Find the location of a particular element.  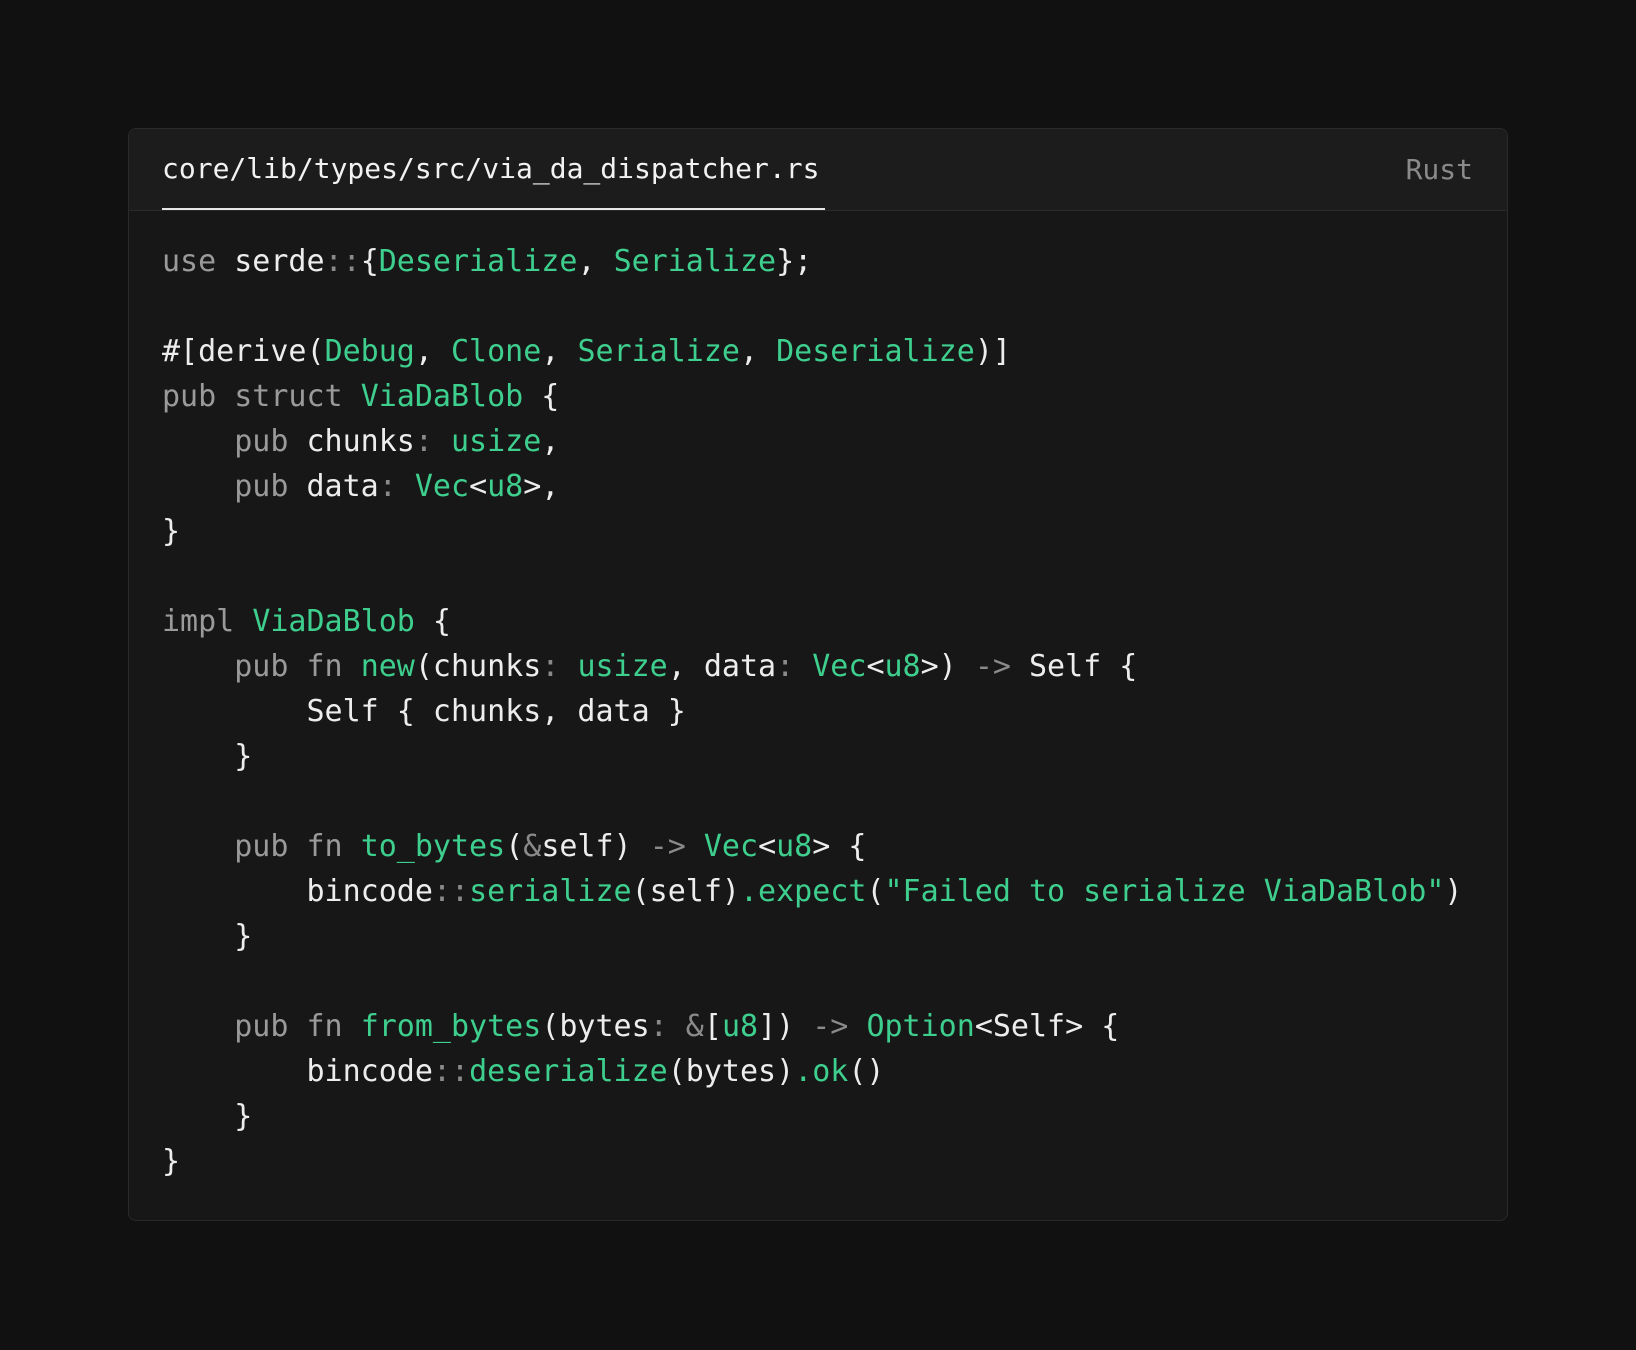

code-token: Serialize is located at coordinates (658, 351).